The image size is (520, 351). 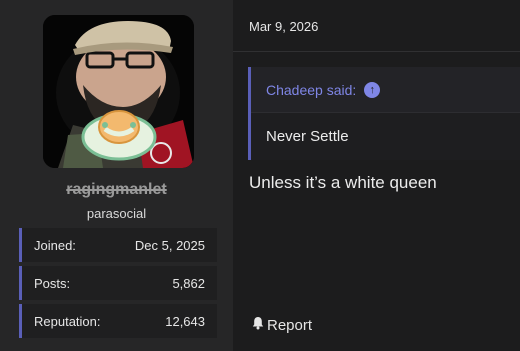 I want to click on quote-block: Chadeep said: ↑ Never Settle, so click(x=384, y=113).